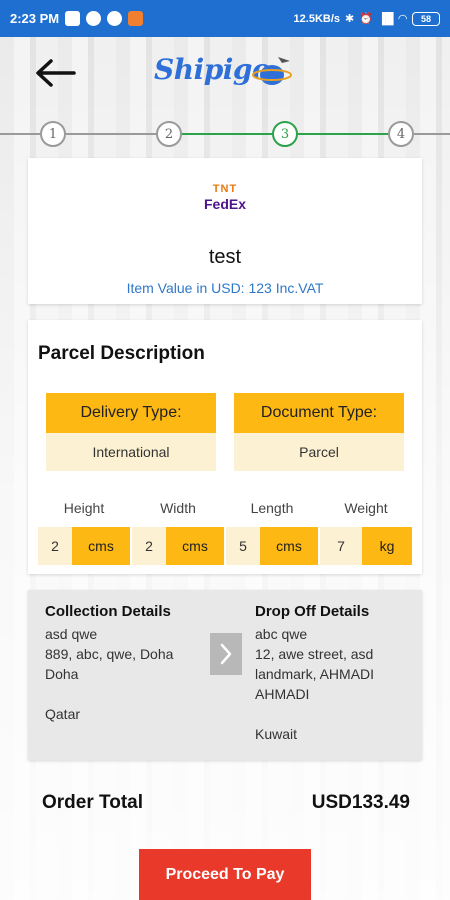 The image size is (450, 900). What do you see at coordinates (169, 134) in the screenshot?
I see `step-2: 2` at bounding box center [169, 134].